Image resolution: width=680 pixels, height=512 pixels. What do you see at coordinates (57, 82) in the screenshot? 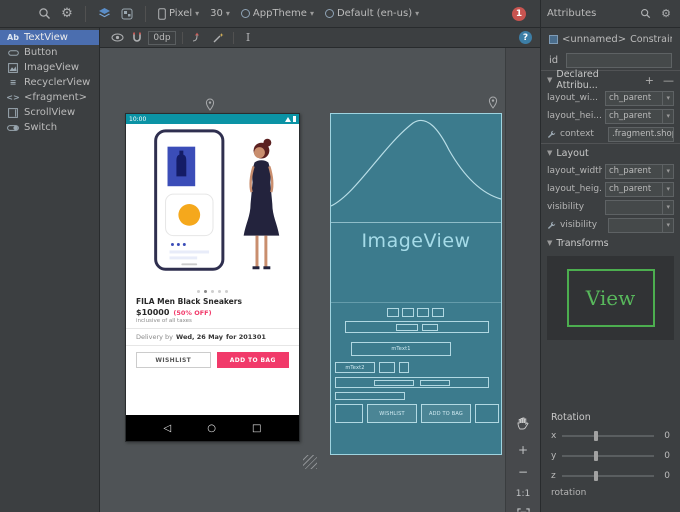
I see `palette-item-label: RecyclerView` at bounding box center [57, 82].